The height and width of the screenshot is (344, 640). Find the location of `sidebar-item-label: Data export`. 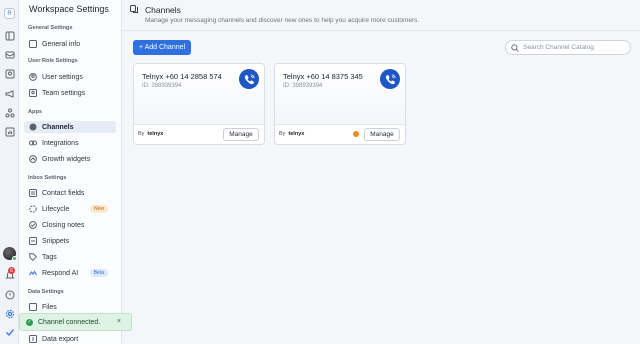

sidebar-item-label: Data export is located at coordinates (60, 339).